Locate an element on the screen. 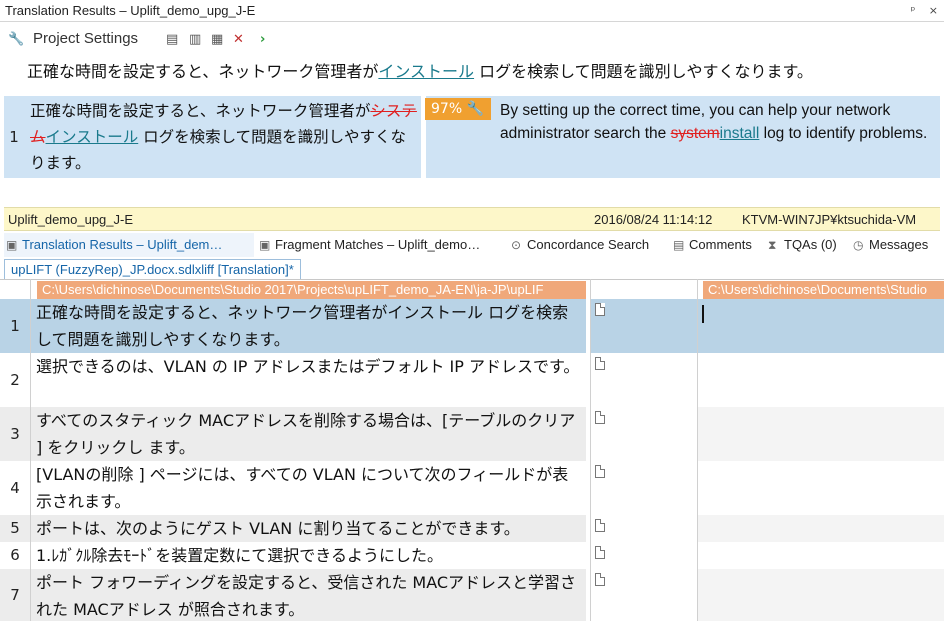  tab-messages: ◷ Messages is located at coordinates (889, 245).